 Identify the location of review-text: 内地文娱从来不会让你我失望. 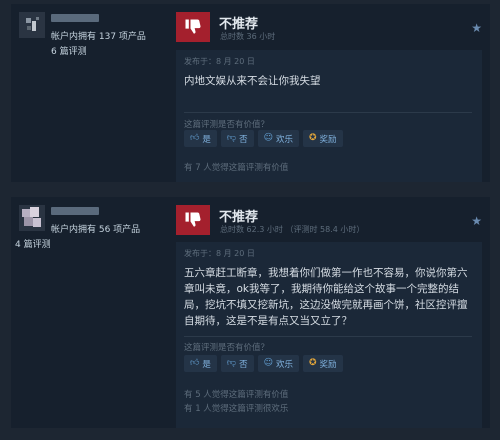
(252, 81).